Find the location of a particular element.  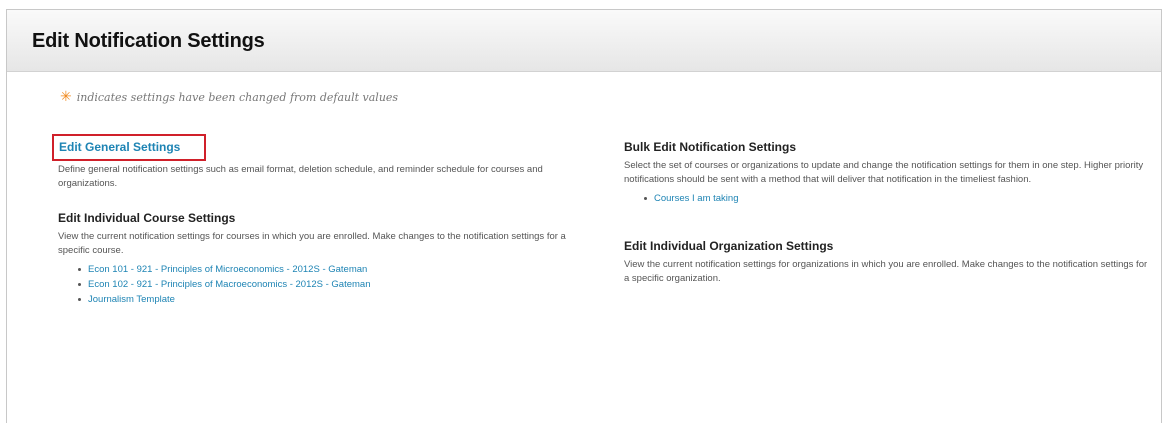

course-settings-heading: Edit Individual Course Settings is located at coordinates (147, 218).